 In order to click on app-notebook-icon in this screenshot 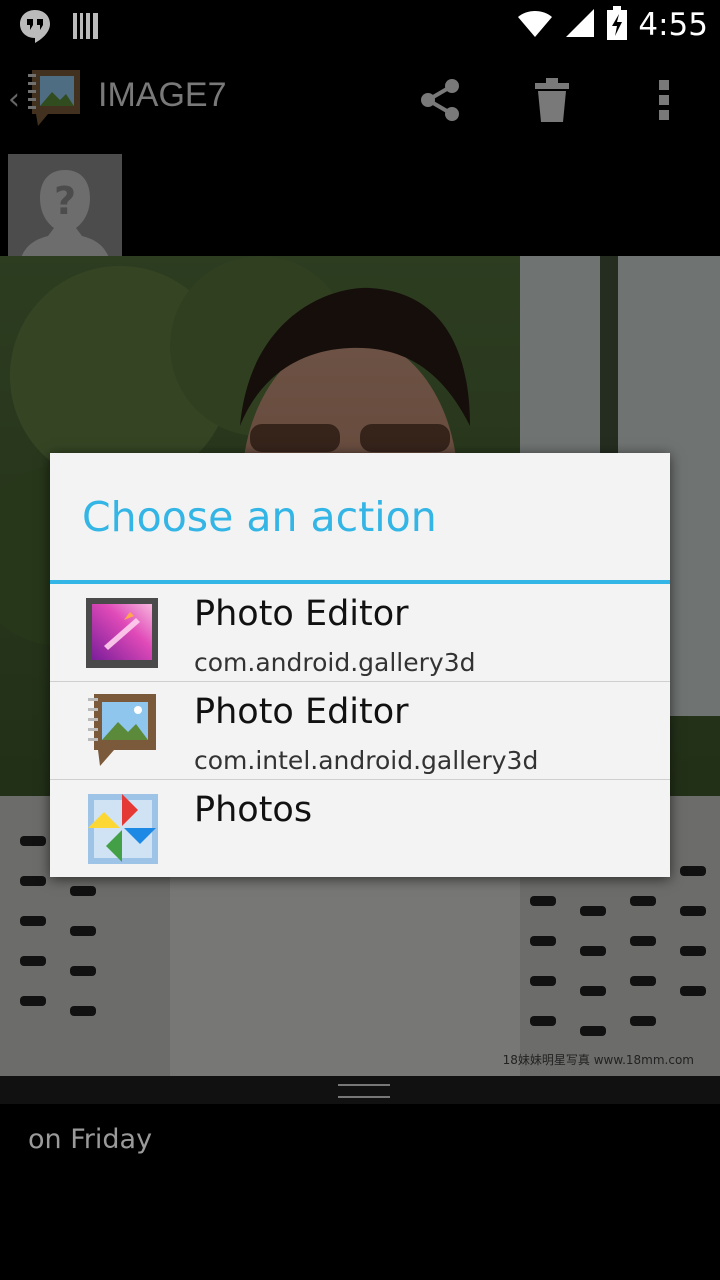, I will do `click(57, 97)`.